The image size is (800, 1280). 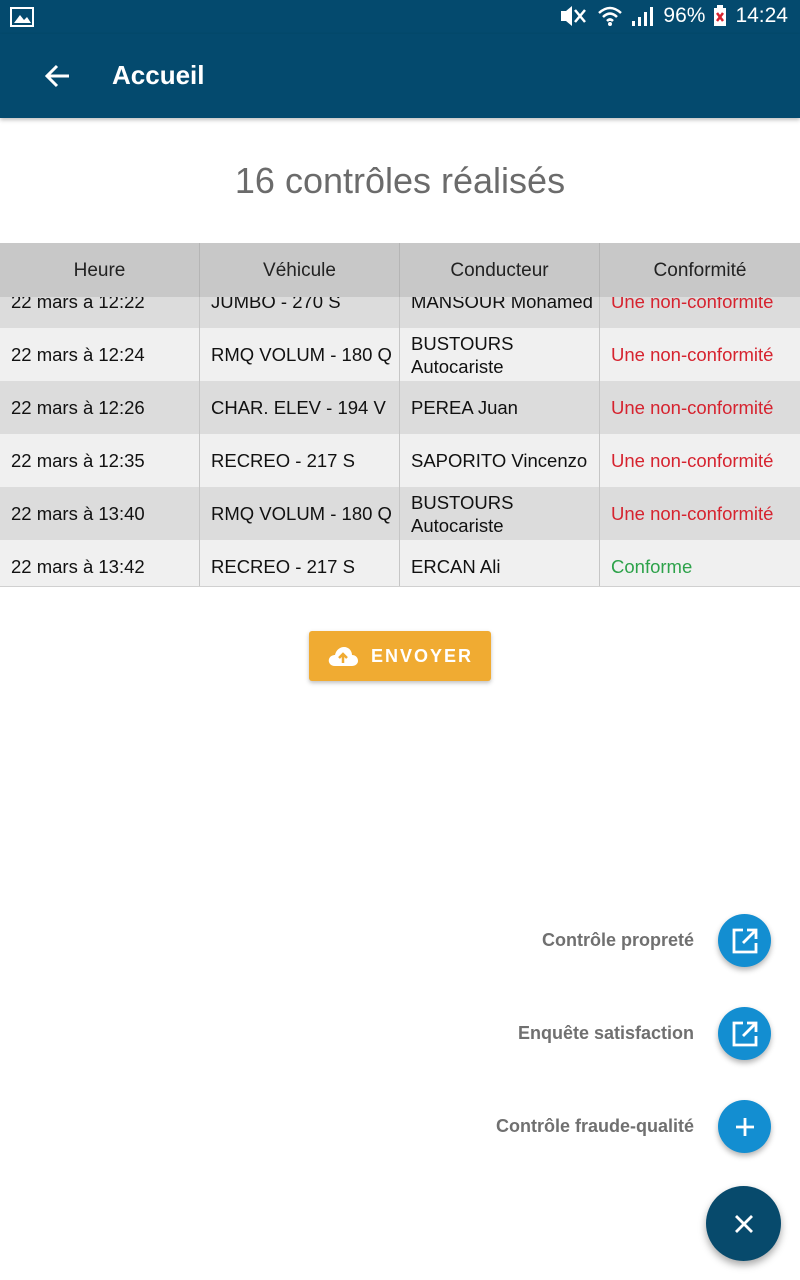 What do you see at coordinates (595, 1126) in the screenshot?
I see `fab-label-controle-fraude-qualite: Contrôle fraude-qualité` at bounding box center [595, 1126].